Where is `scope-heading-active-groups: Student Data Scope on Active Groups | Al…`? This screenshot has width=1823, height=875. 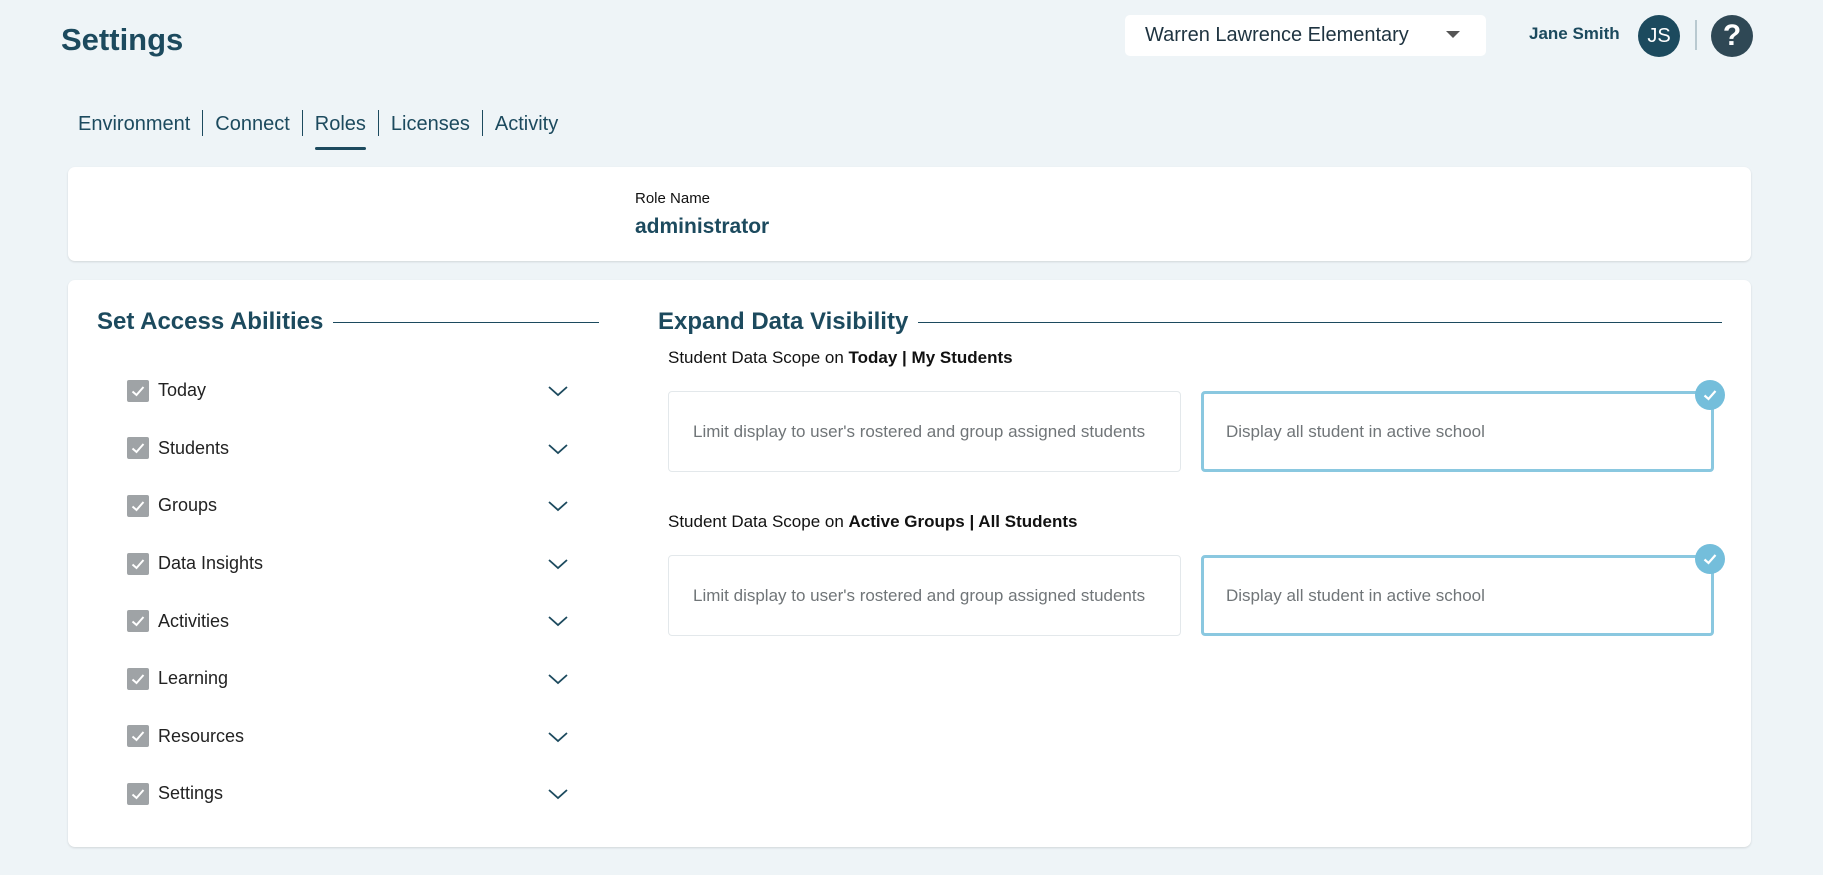 scope-heading-active-groups: Student Data Scope on Active Groups | Al… is located at coordinates (872, 522).